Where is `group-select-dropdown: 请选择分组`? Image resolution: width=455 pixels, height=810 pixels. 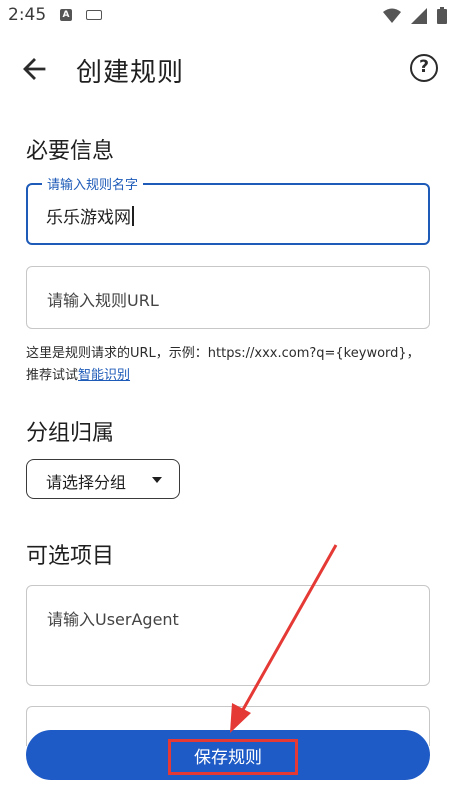
group-select-dropdown: 请选择分组 is located at coordinates (103, 479).